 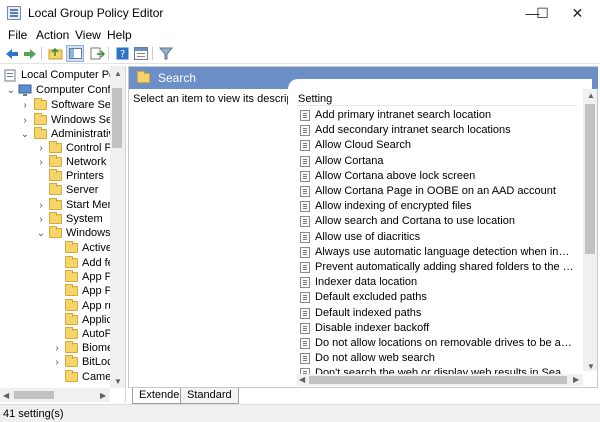 I want to click on column-header-divider, so click(x=437, y=105).